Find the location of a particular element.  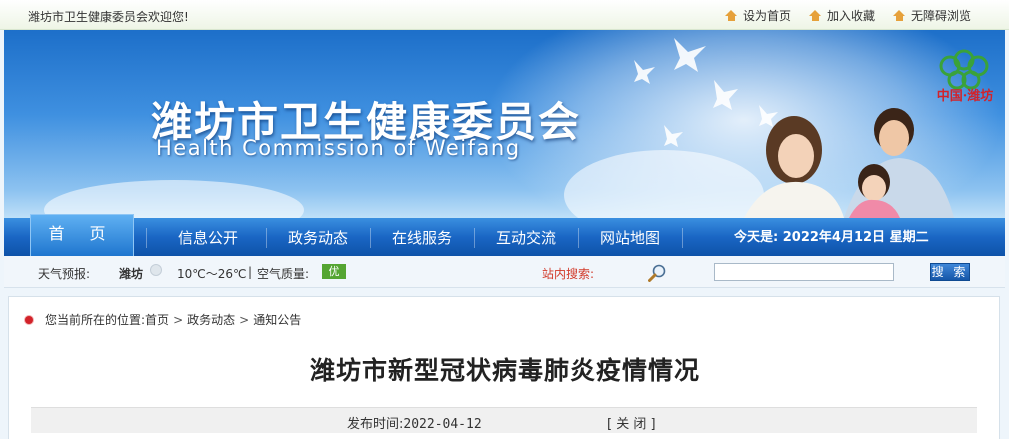

publish-info: 发布时间:2022-04-12 is located at coordinates (414, 422).